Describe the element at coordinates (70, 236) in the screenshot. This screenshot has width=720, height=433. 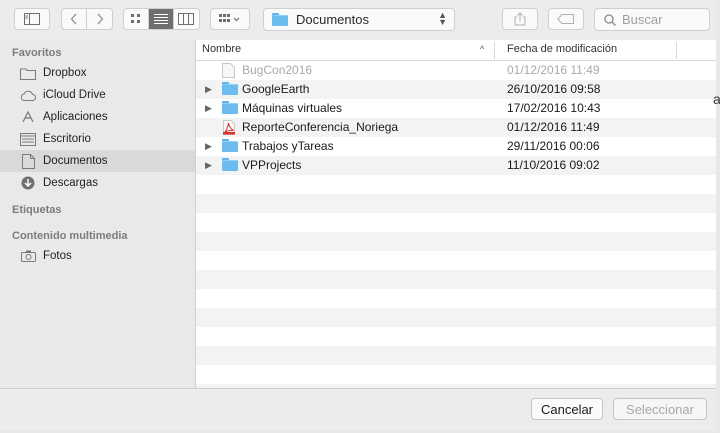
I see `sidebar-section-media: Contenido multimedia` at that location.